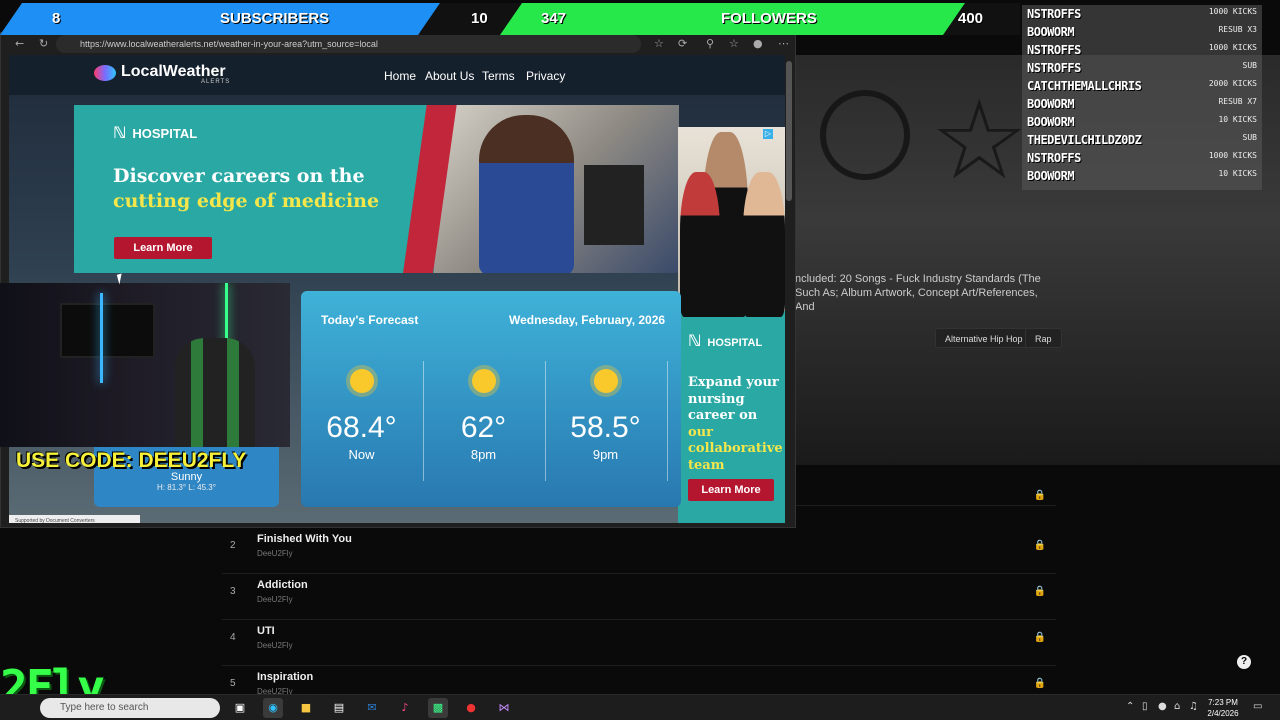 The height and width of the screenshot is (720, 1280). I want to click on tray-volume-icon: ♫, so click(1193, 706).